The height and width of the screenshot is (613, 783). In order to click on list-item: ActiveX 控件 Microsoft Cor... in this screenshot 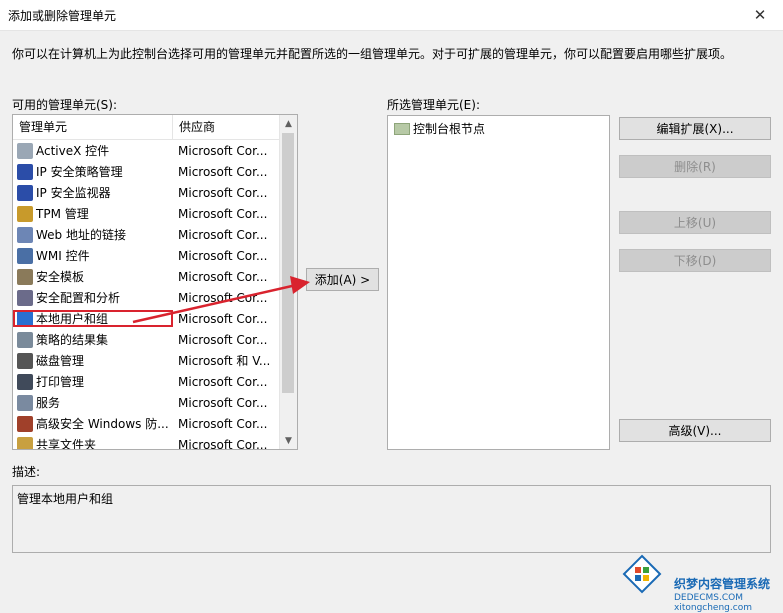, I will do `click(146, 150)`.